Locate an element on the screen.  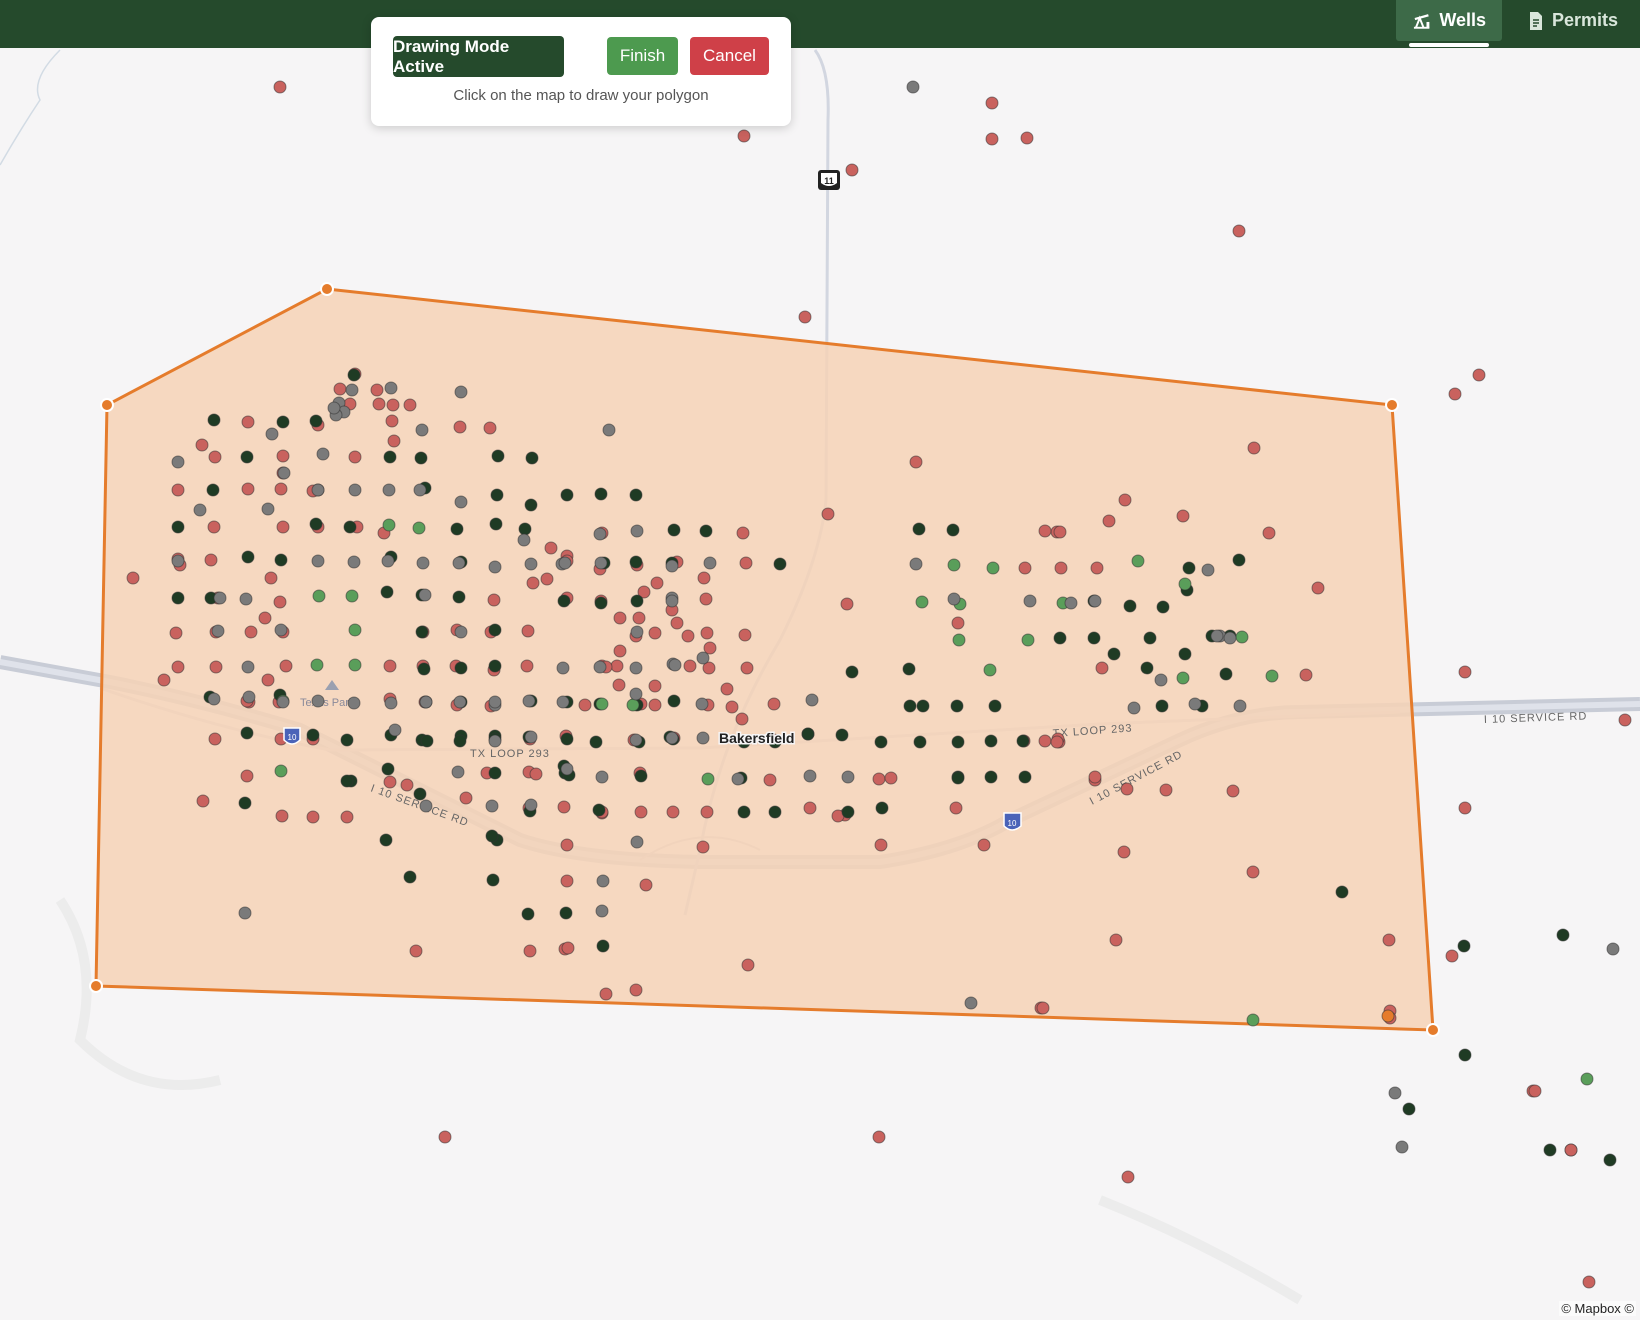
finish-button: Finish is located at coordinates (642, 56).